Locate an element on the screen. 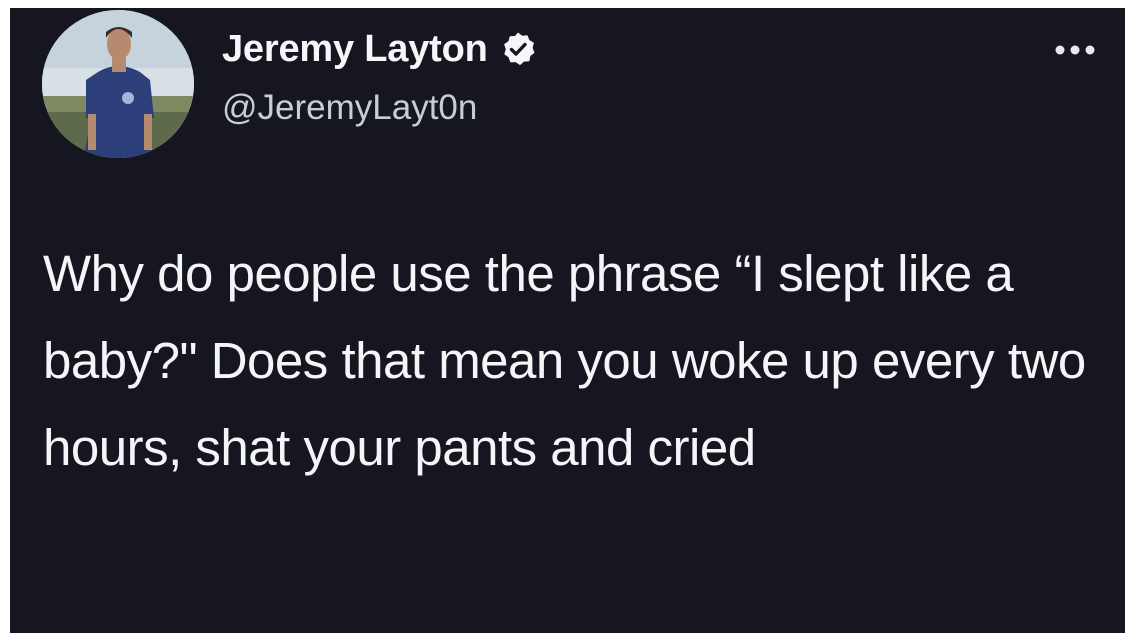 The image size is (1125, 642). ellipsis-icon is located at coordinates (1075, 50).